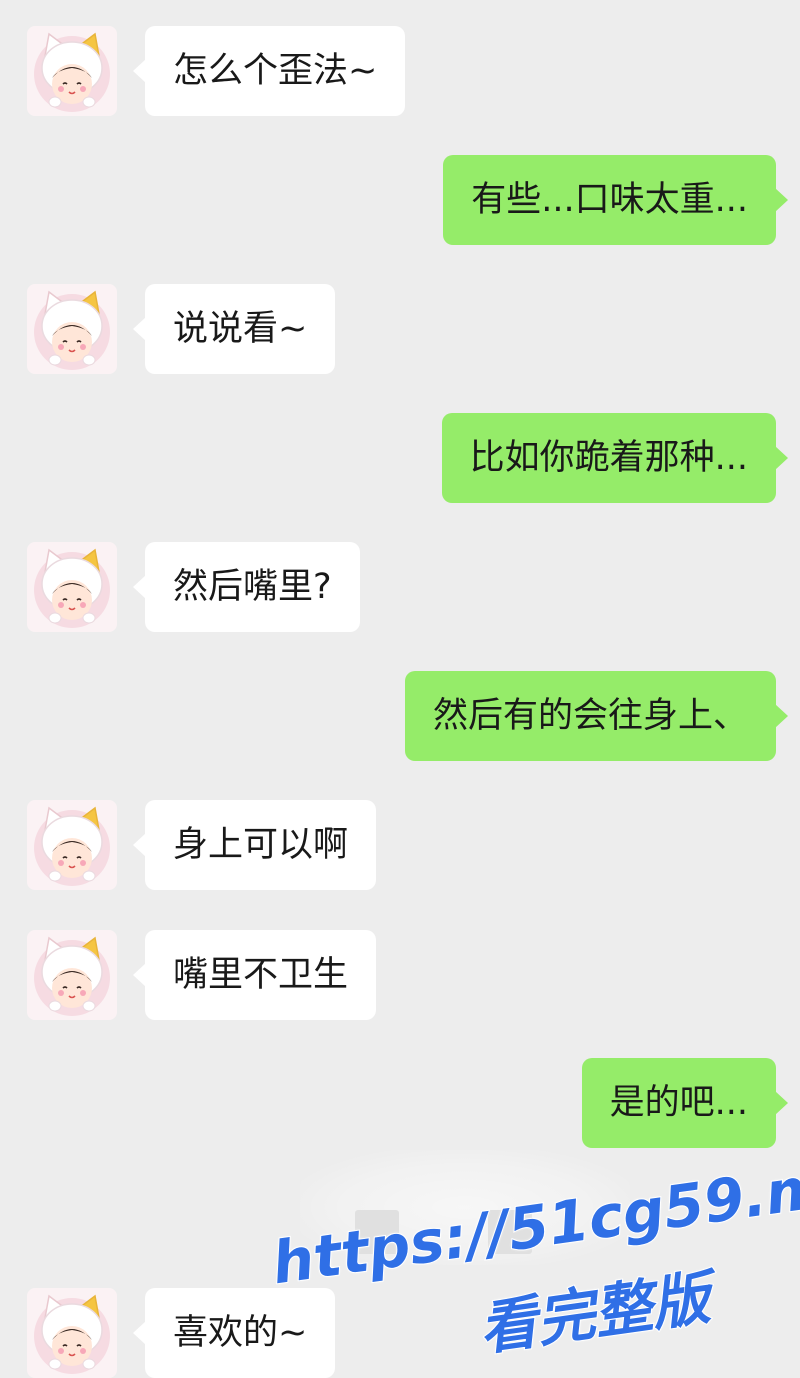 The height and width of the screenshot is (1378, 800). I want to click on watermark-caption: 看完整版, so click(594, 1314).